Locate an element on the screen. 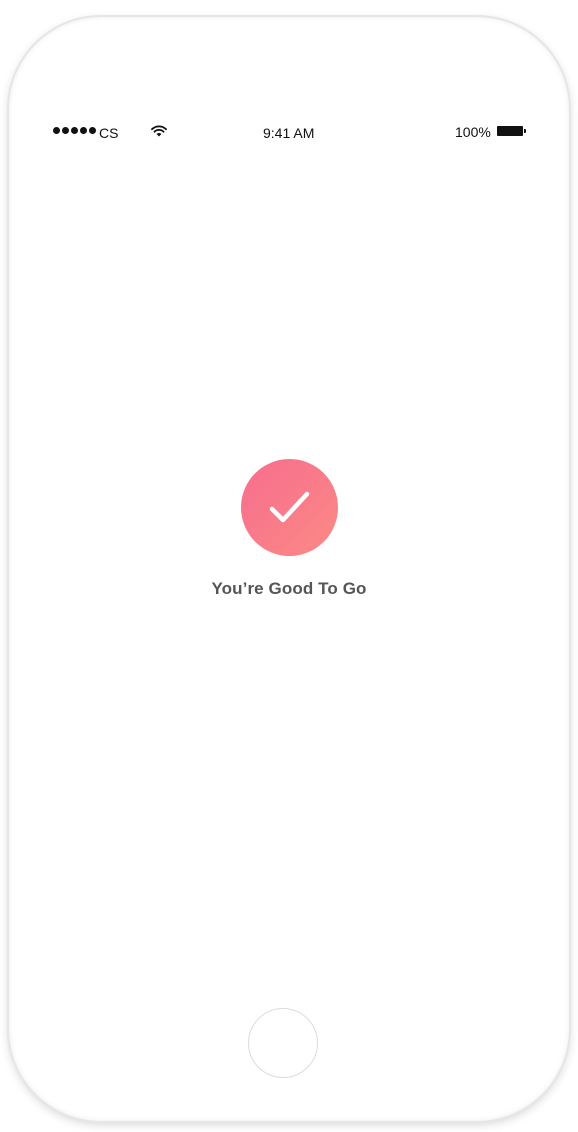 The width and height of the screenshot is (578, 1132). success-message: You’re Good To Go is located at coordinates (289, 588).